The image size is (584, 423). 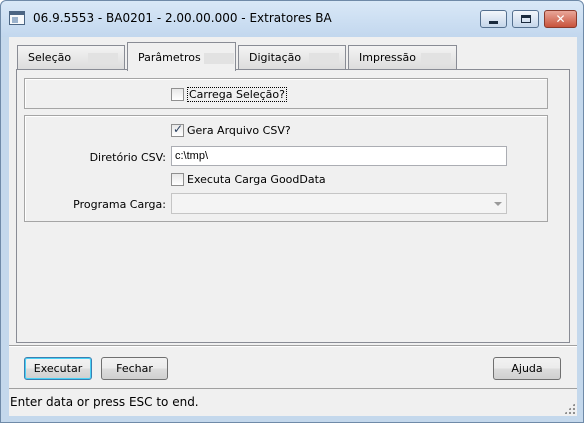 I want to click on tab-impressao-label: Impressão, so click(x=387, y=57).